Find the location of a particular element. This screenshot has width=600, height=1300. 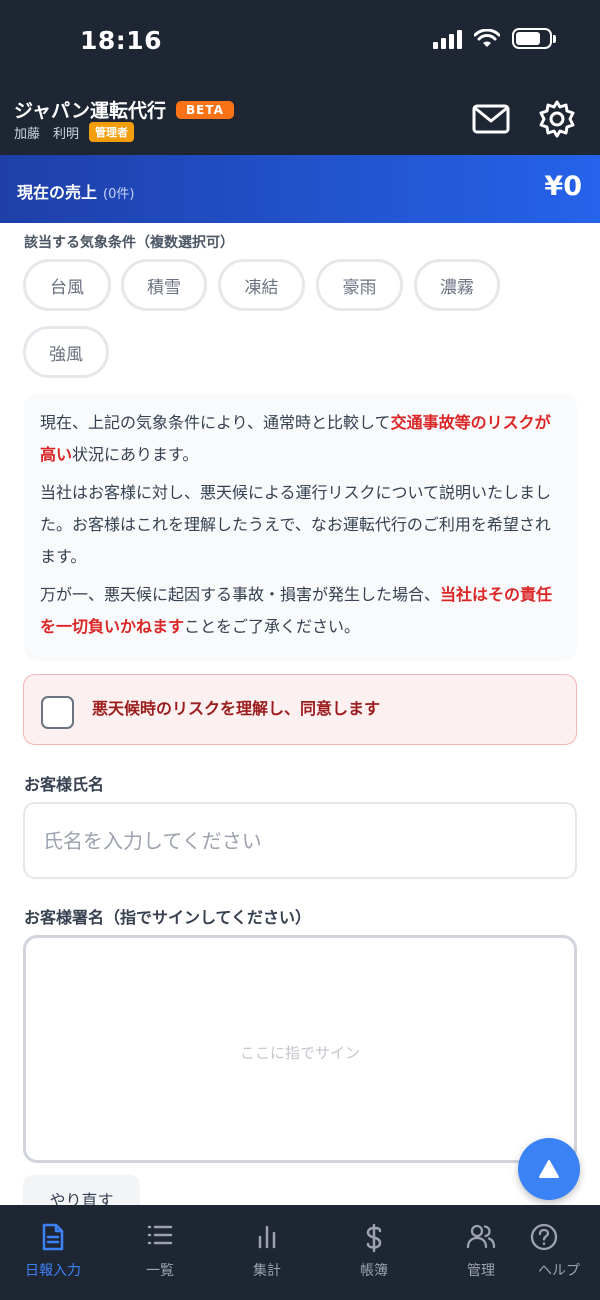

nav-item-list: 一覧 is located at coordinates (160, 1252).